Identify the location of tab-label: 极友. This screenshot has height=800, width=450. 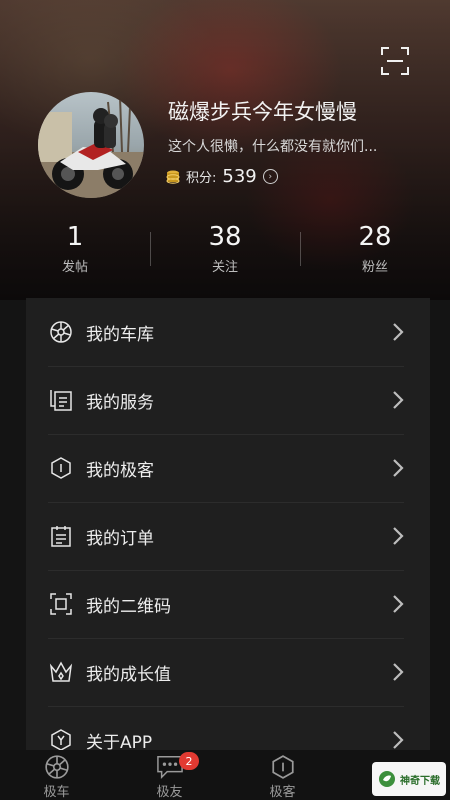
(169, 792).